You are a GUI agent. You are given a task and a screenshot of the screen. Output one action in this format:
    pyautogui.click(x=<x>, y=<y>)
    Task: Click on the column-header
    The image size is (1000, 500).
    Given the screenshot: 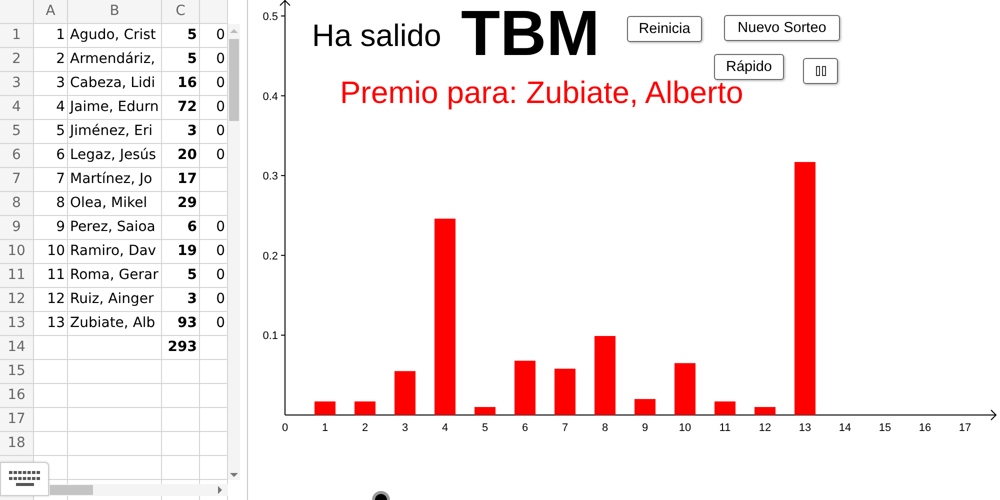 What is the action you would take?
    pyautogui.click(x=214, y=12)
    